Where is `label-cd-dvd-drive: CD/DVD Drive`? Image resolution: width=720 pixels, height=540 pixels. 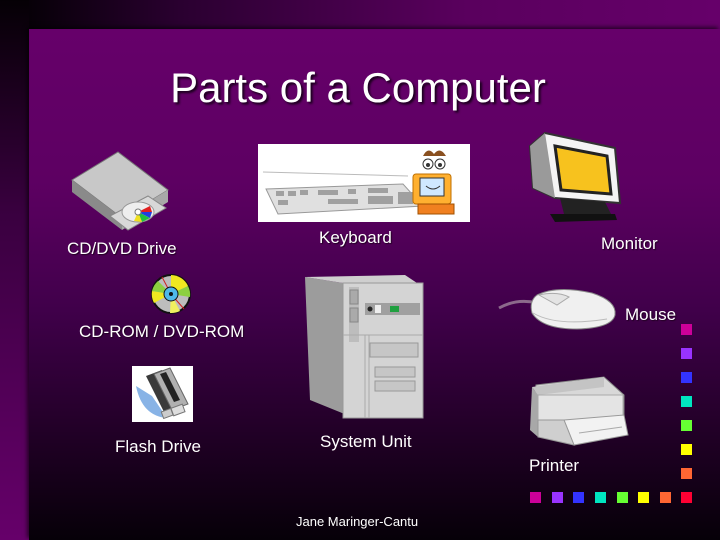
label-cd-dvd-drive: CD/DVD Drive is located at coordinates (122, 248).